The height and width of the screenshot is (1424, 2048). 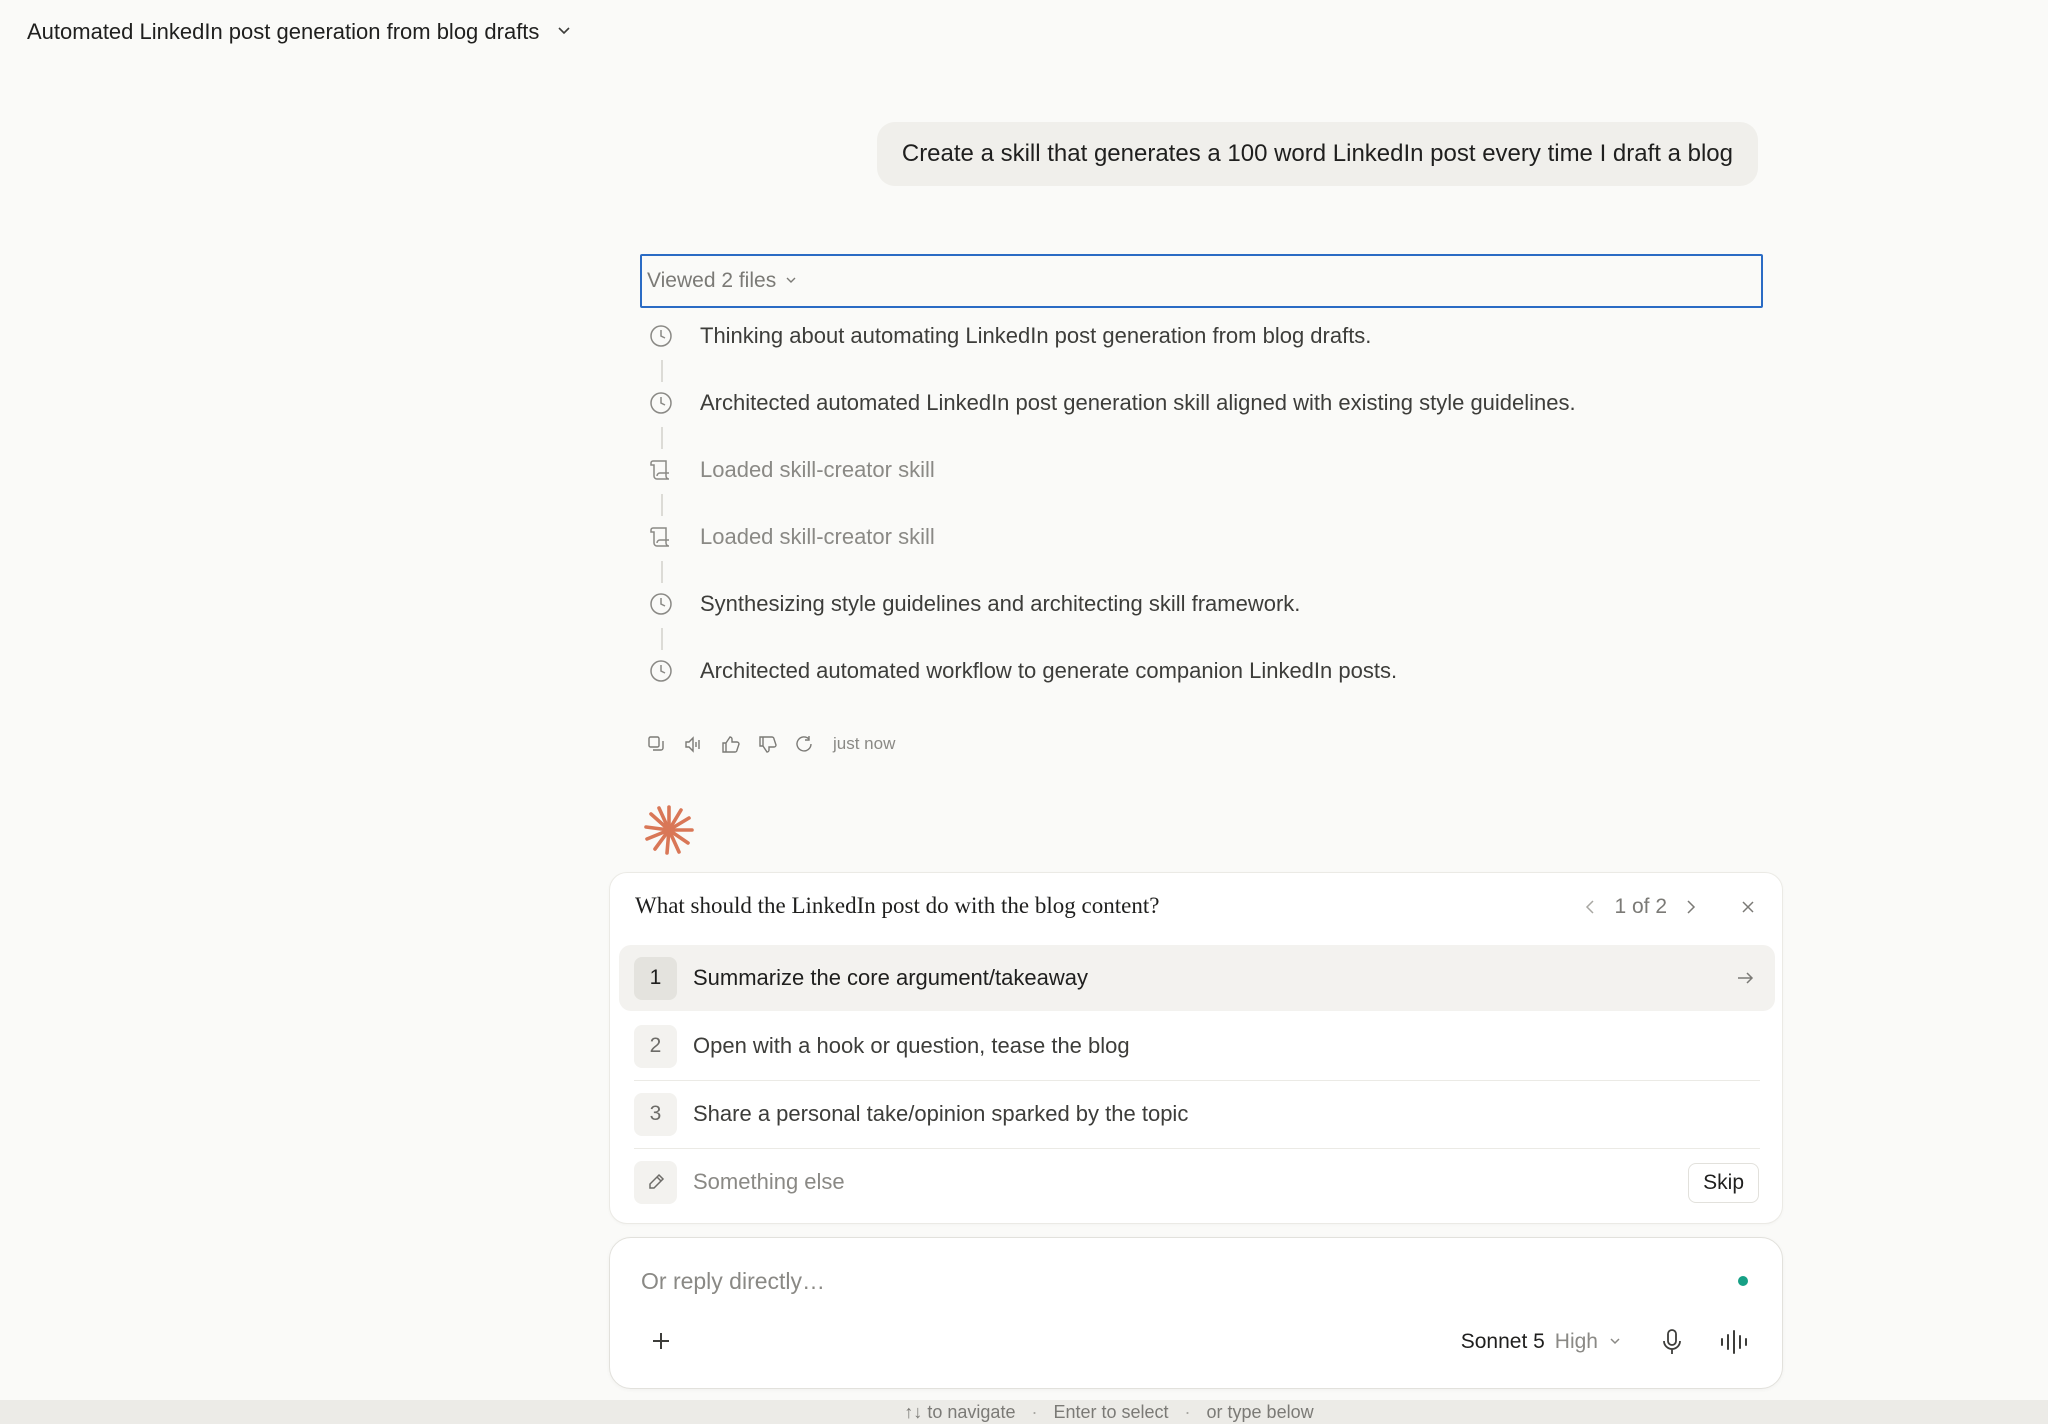 What do you see at coordinates (960, 1411) in the screenshot?
I see `hint-navigate: ↑↓ to navigate` at bounding box center [960, 1411].